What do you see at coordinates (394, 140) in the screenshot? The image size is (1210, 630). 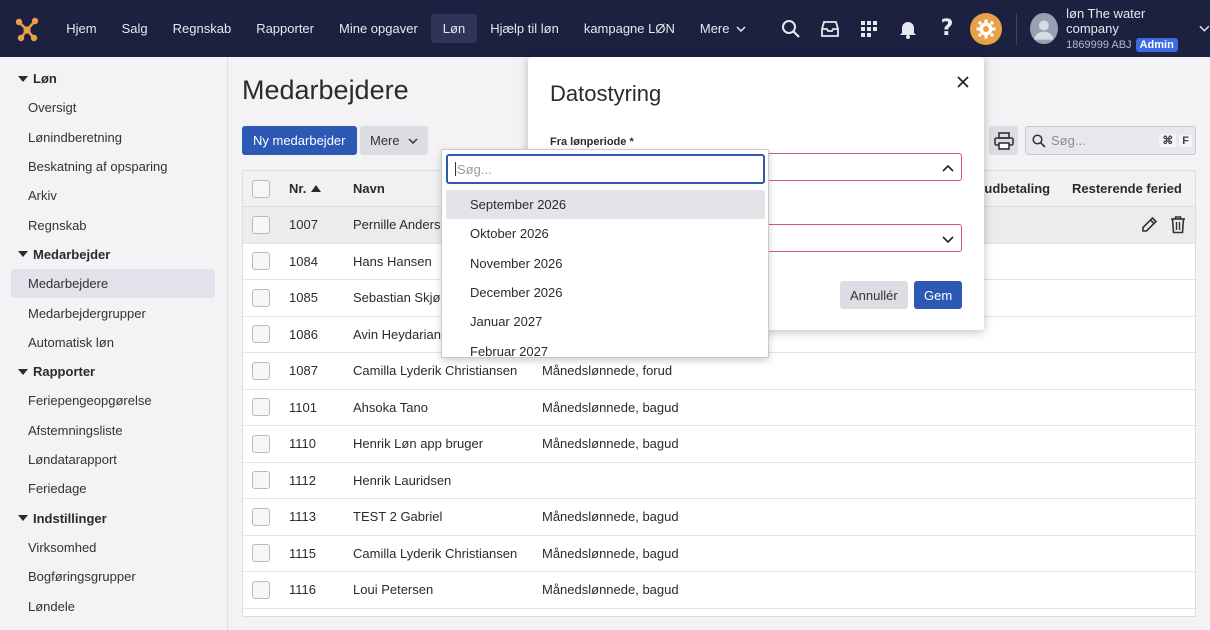 I see `more-actions-button: Mere` at bounding box center [394, 140].